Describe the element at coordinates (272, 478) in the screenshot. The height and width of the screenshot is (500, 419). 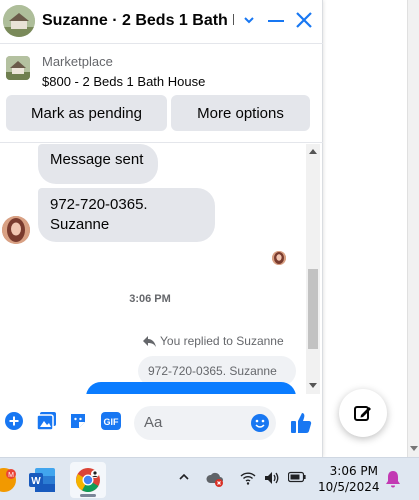
I see `volume-icon` at that location.